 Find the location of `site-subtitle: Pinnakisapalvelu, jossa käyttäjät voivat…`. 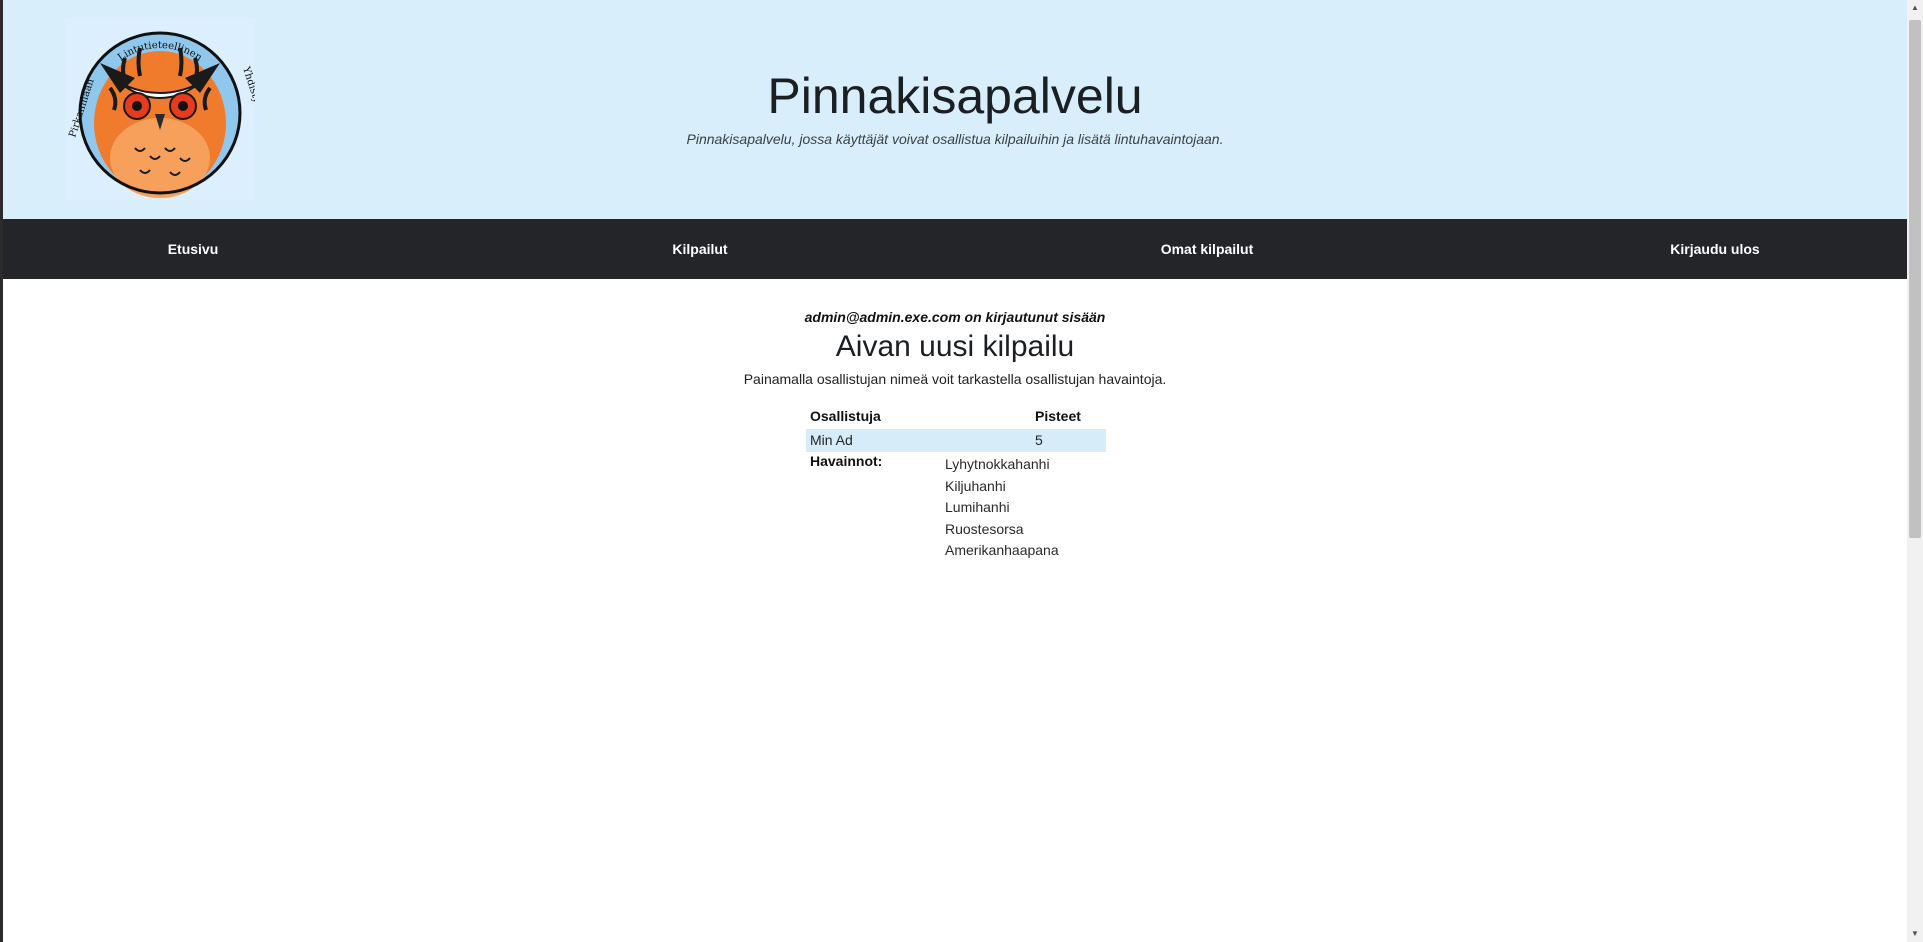

site-subtitle: Pinnakisapalvelu, jossa käyttäjät voivat… is located at coordinates (955, 139).